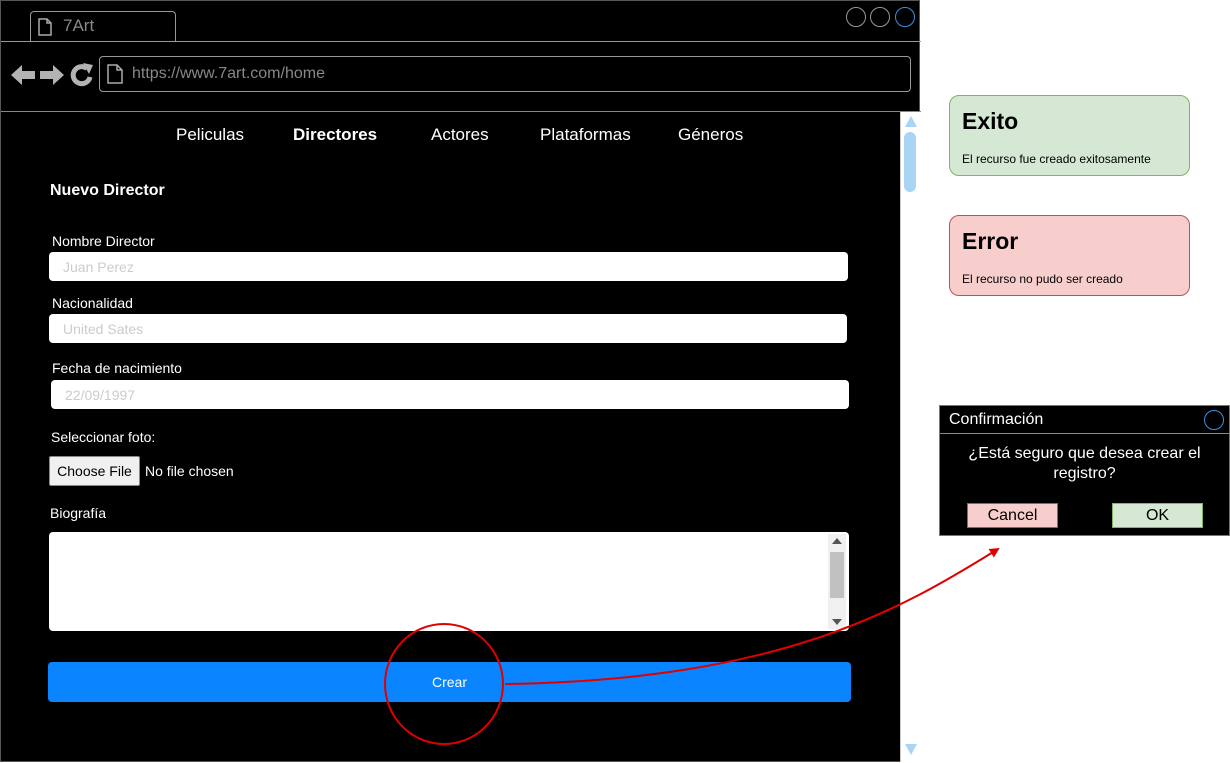 This screenshot has width=1230, height=763. I want to click on url-text: https://www.7art.com/home, so click(228, 74).